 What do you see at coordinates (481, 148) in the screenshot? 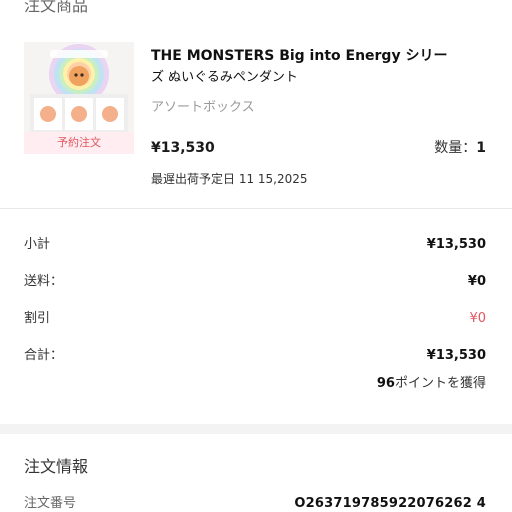
I see `quantity-value: 1` at bounding box center [481, 148].